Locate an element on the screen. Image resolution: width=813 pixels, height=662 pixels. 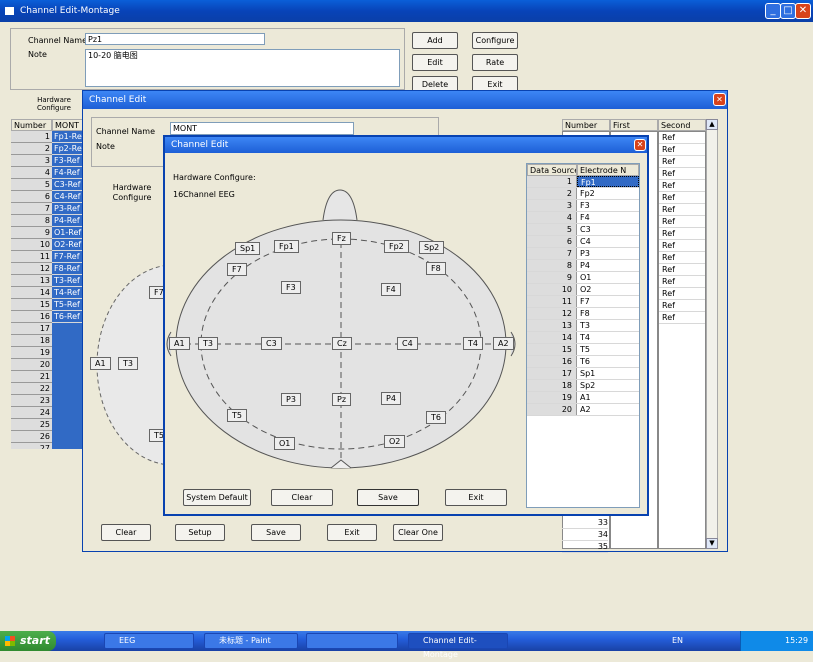
electrode-pz: Pz is located at coordinates (342, 399).